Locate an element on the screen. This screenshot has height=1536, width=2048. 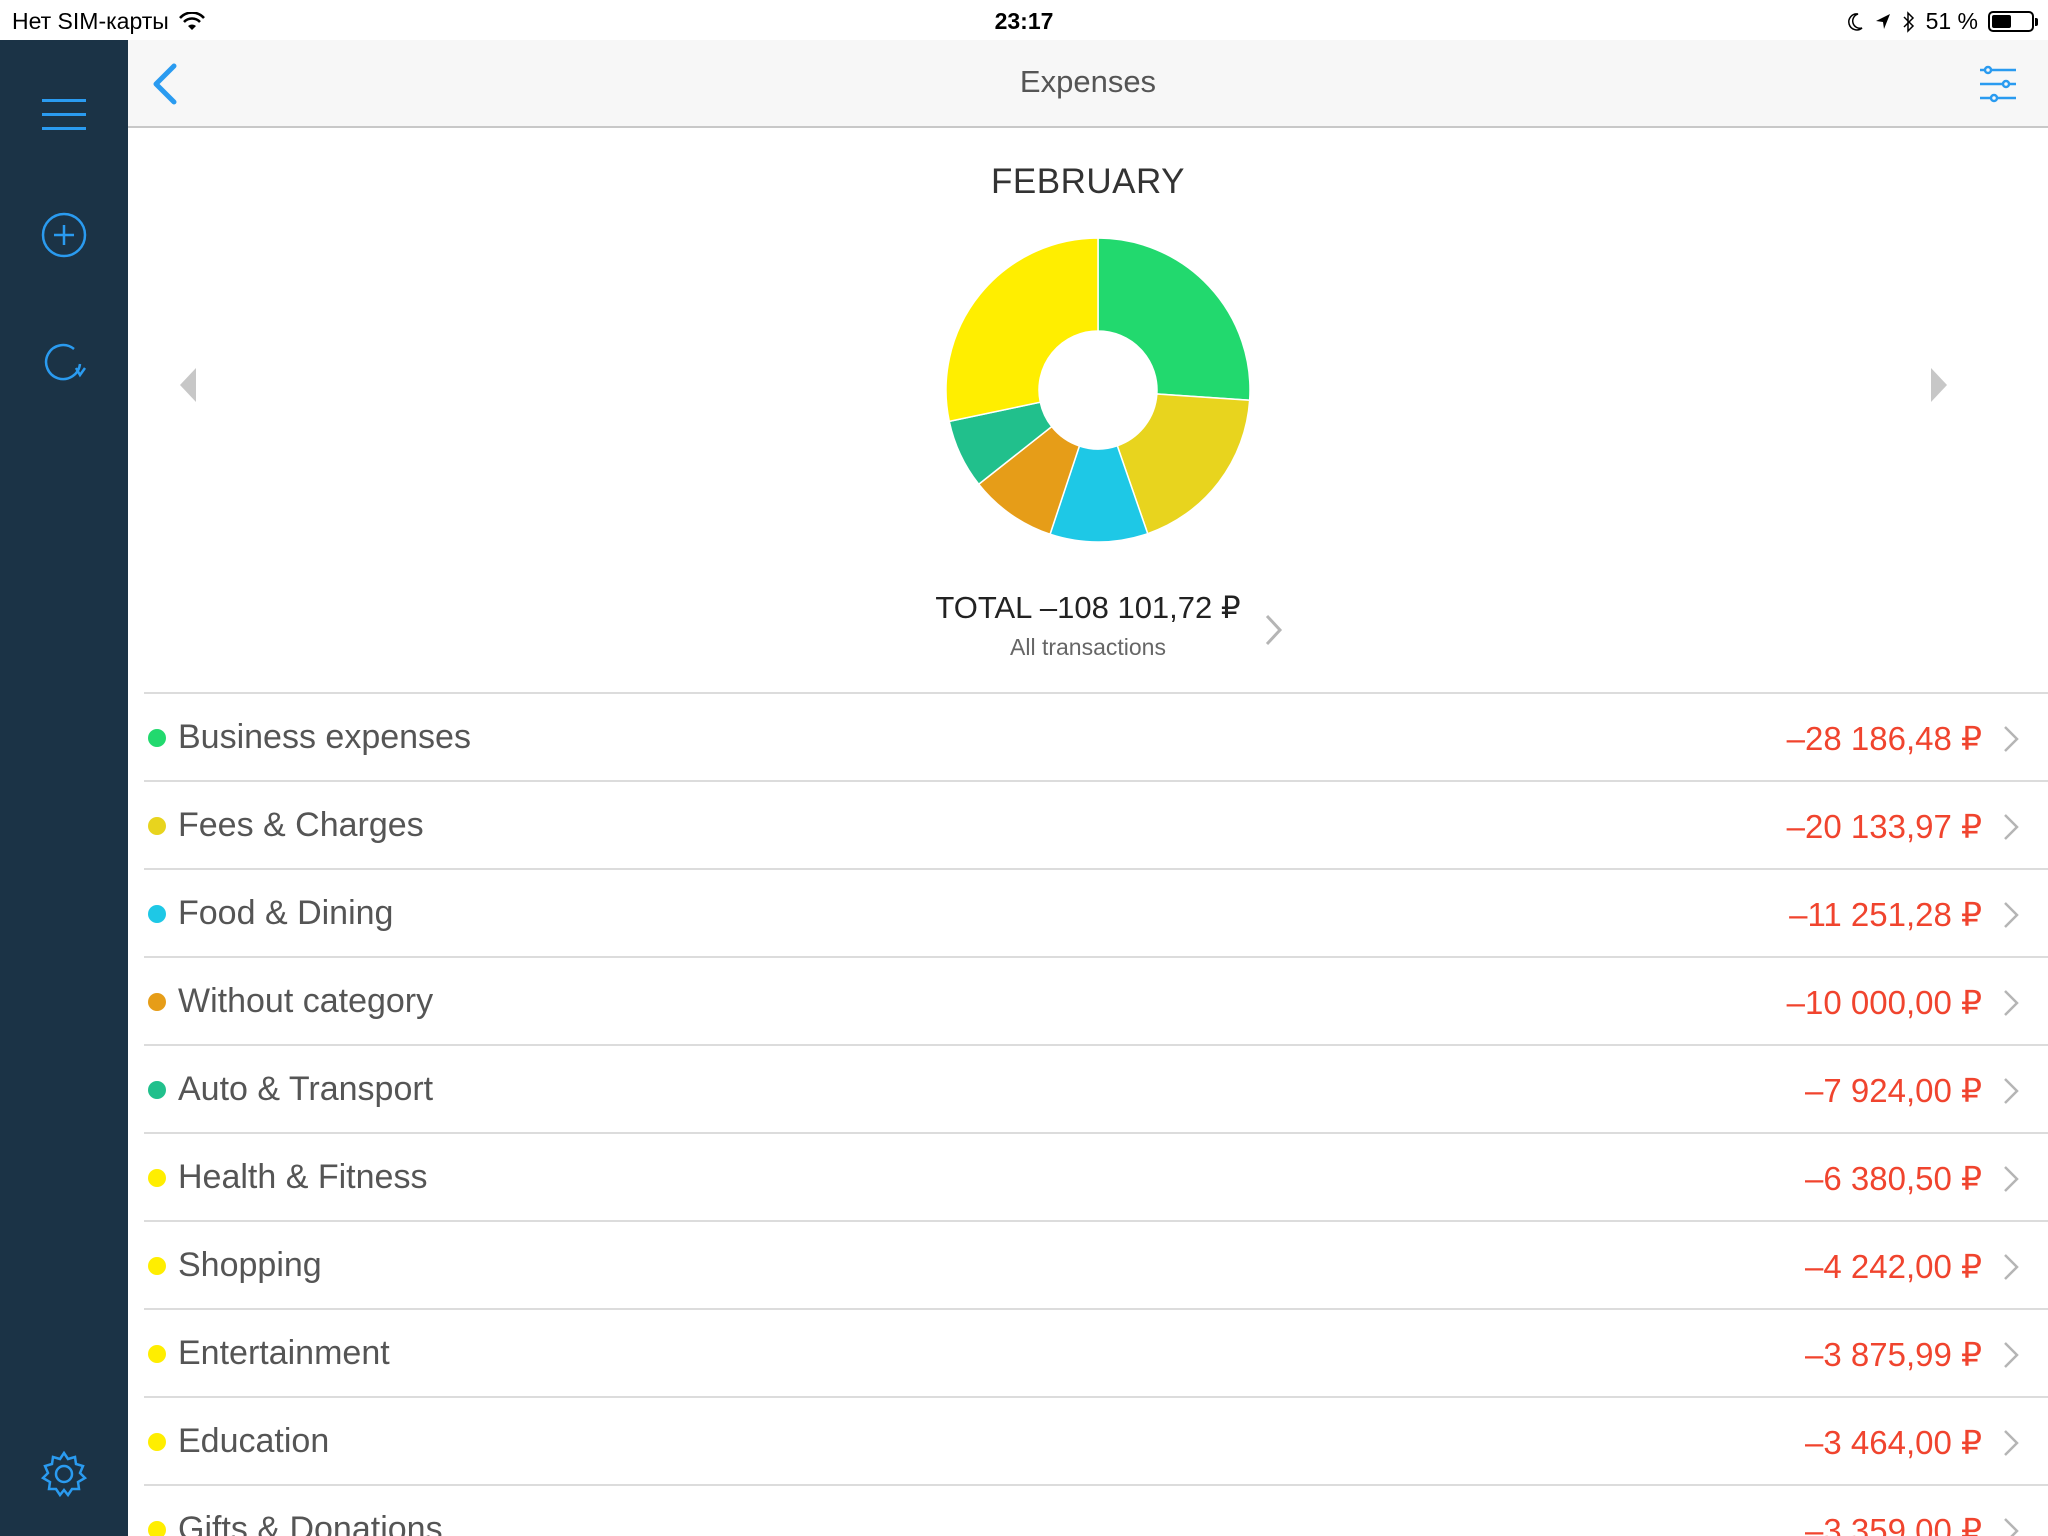
expenses-donut-chart is located at coordinates (1098, 390).